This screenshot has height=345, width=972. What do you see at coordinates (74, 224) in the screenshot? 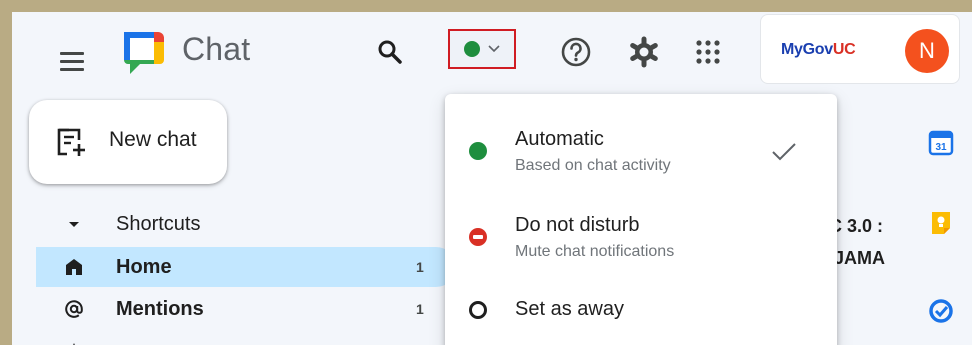
I see `caret-down-icon` at bounding box center [74, 224].